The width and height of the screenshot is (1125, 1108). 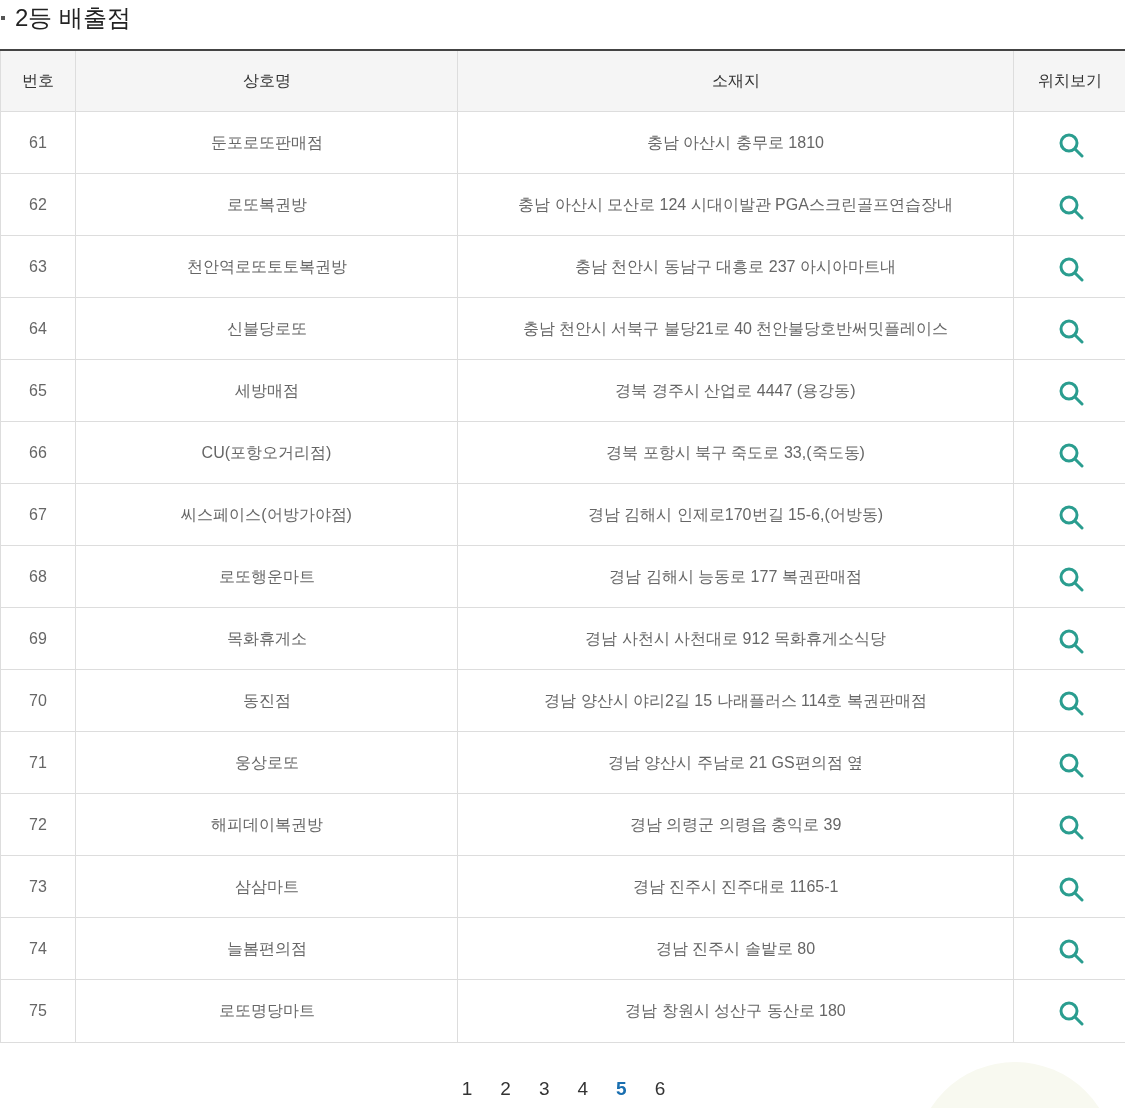 What do you see at coordinates (544, 1089) in the screenshot?
I see `page-link: 3` at bounding box center [544, 1089].